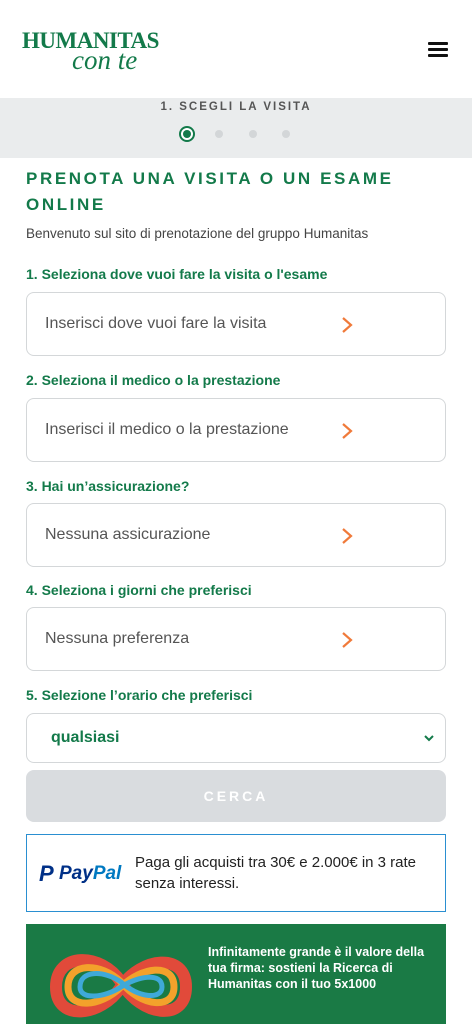 The image size is (472, 1024). Describe the element at coordinates (236, 738) in the screenshot. I see `time-select: qualsiasi` at that location.